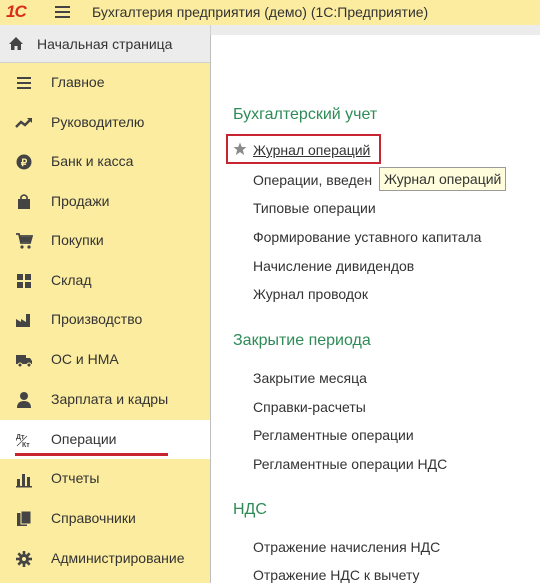  I want to click on app-logo: 1С, so click(16, 11).